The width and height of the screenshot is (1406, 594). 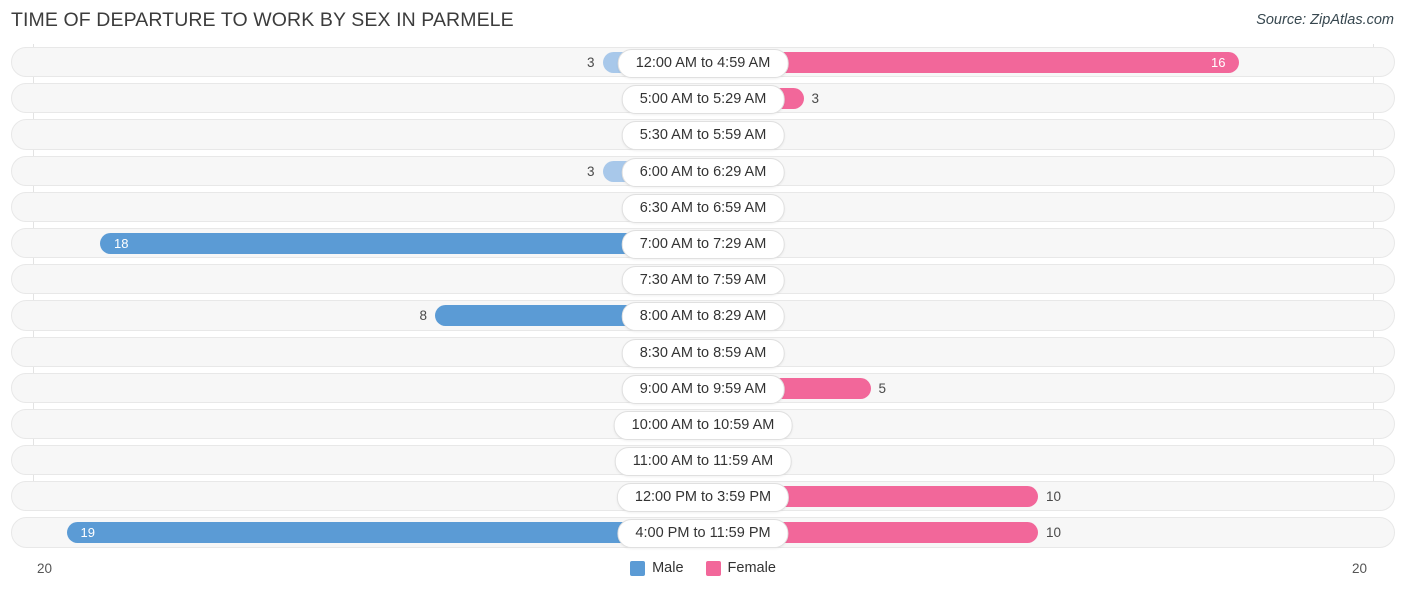 I want to click on category-label: 7:30 AM to 7:59 AM, so click(x=703, y=281).